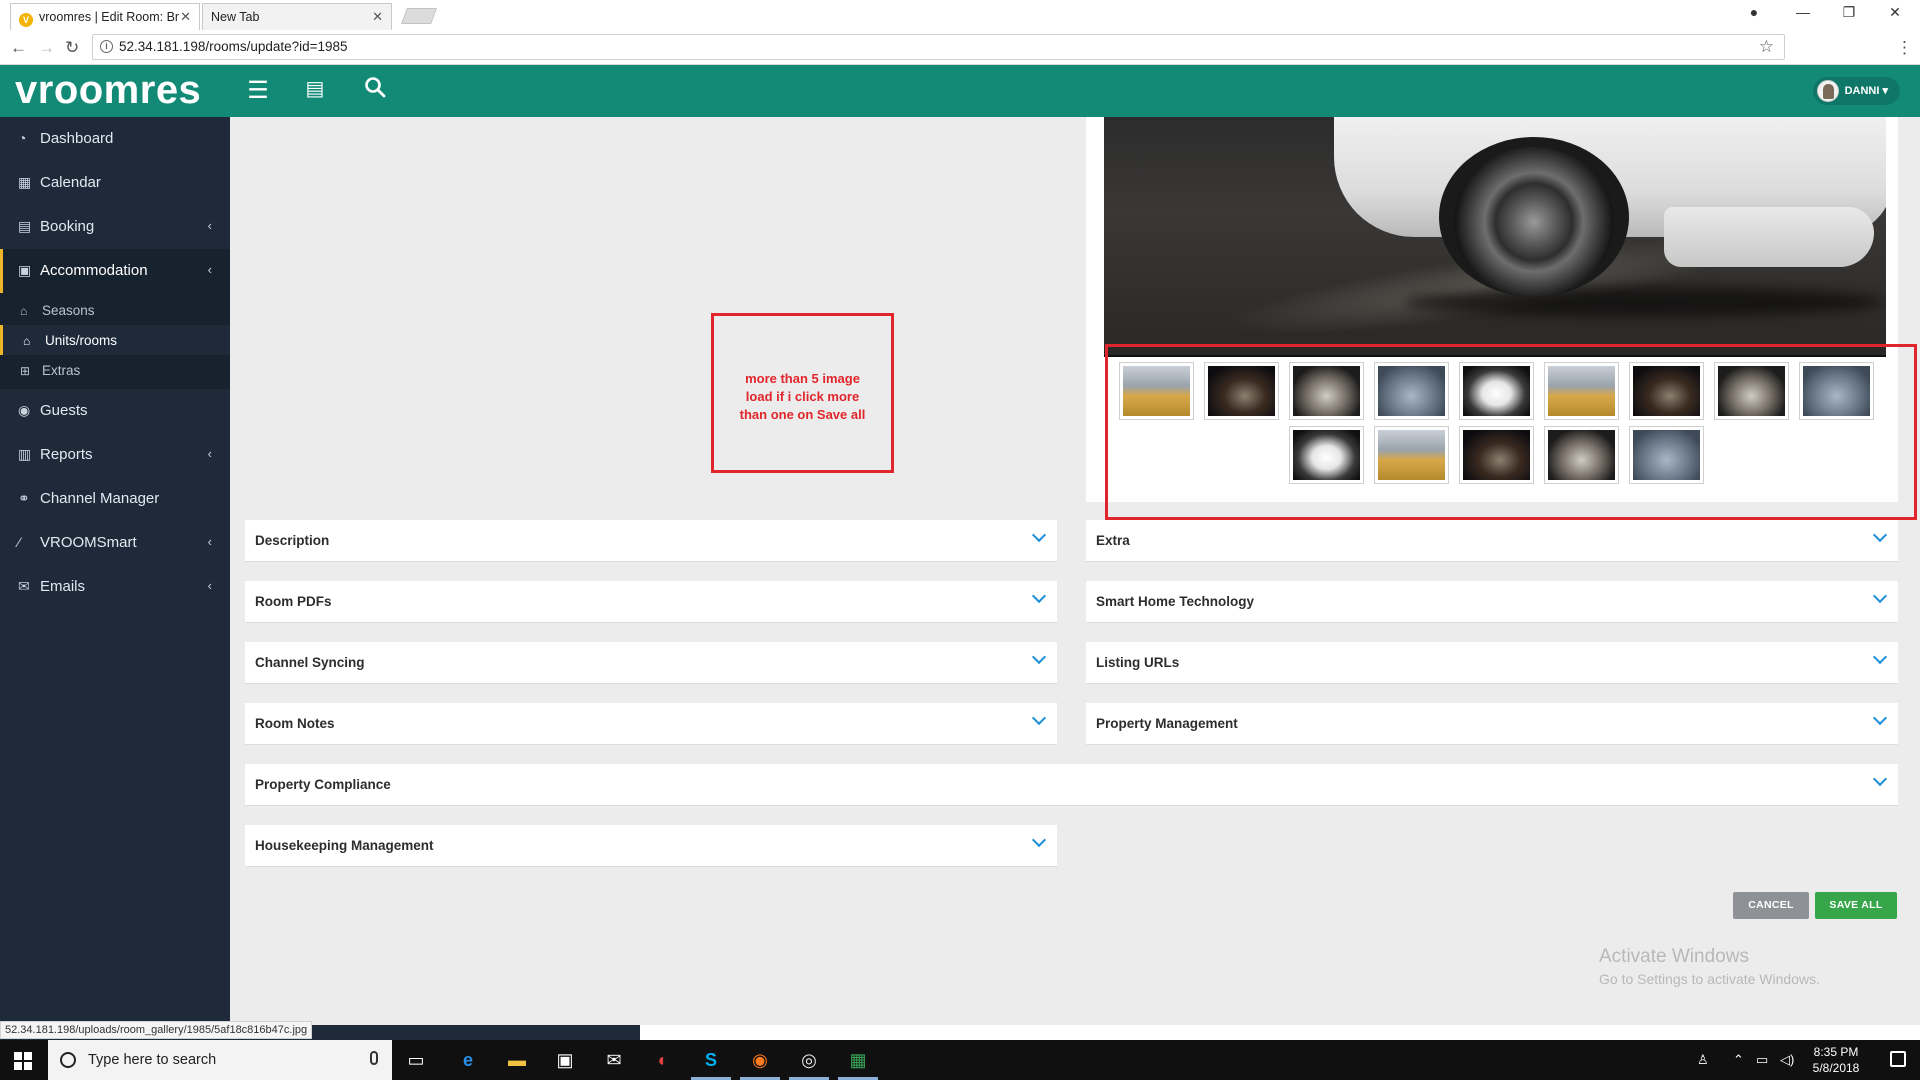 Image resolution: width=1920 pixels, height=1080 pixels. Describe the element at coordinates (19, 542) in the screenshot. I see `wand-icon: ⁄` at that location.